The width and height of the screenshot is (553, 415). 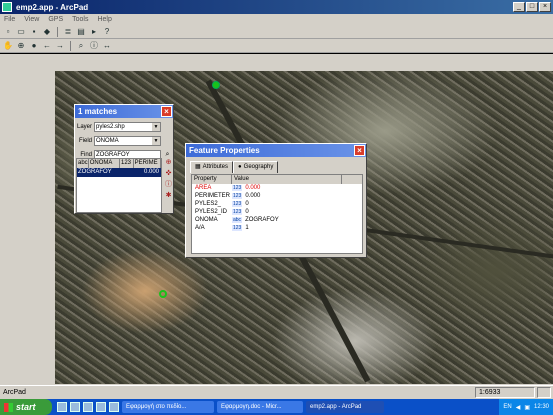 I want to click on layer-select: pyles2.shp ▼, so click(x=127, y=126).